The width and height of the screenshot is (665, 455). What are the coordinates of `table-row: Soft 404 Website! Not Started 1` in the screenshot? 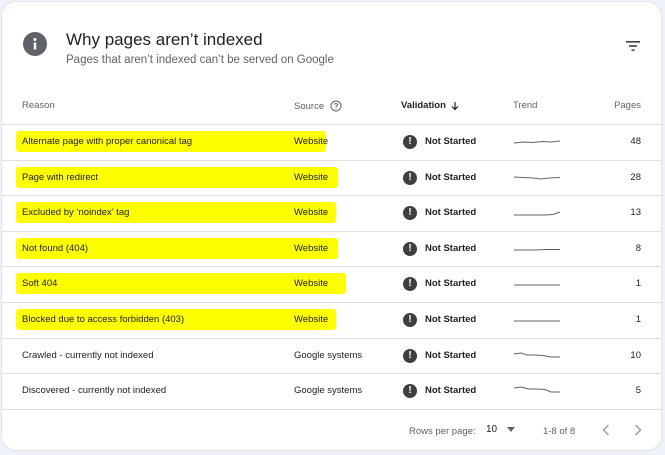 It's located at (331, 284).